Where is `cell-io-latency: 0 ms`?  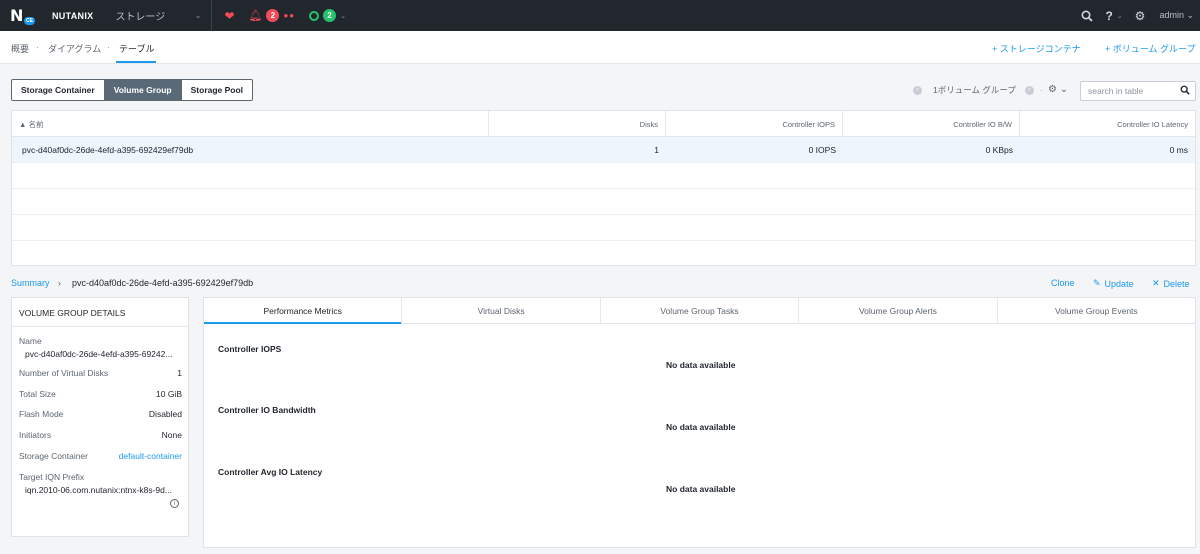
cell-io-latency: 0 ms is located at coordinates (1178, 150).